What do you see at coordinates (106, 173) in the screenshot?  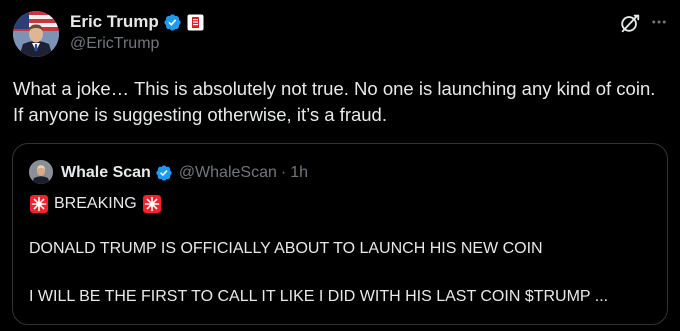 I see `quoted-author-name: Whale Scan` at bounding box center [106, 173].